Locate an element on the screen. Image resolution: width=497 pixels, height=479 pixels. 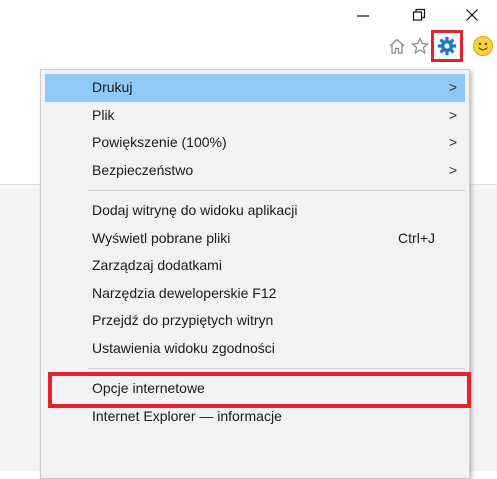
close-button is located at coordinates (472, 15).